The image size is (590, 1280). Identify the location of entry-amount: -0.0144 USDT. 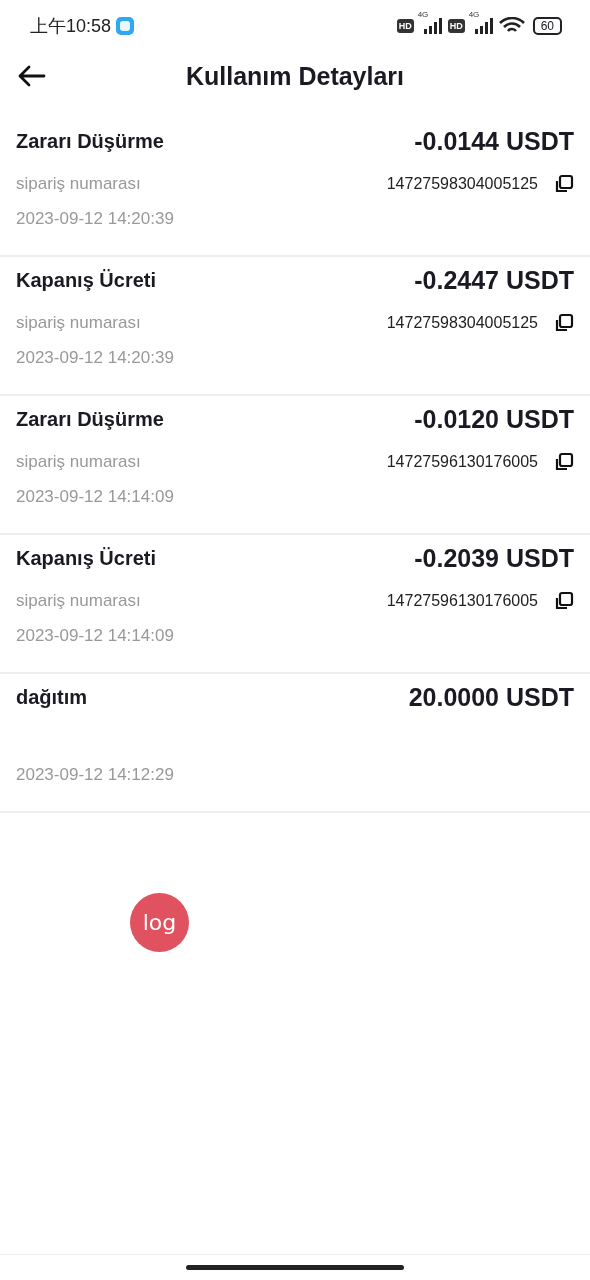
(494, 141).